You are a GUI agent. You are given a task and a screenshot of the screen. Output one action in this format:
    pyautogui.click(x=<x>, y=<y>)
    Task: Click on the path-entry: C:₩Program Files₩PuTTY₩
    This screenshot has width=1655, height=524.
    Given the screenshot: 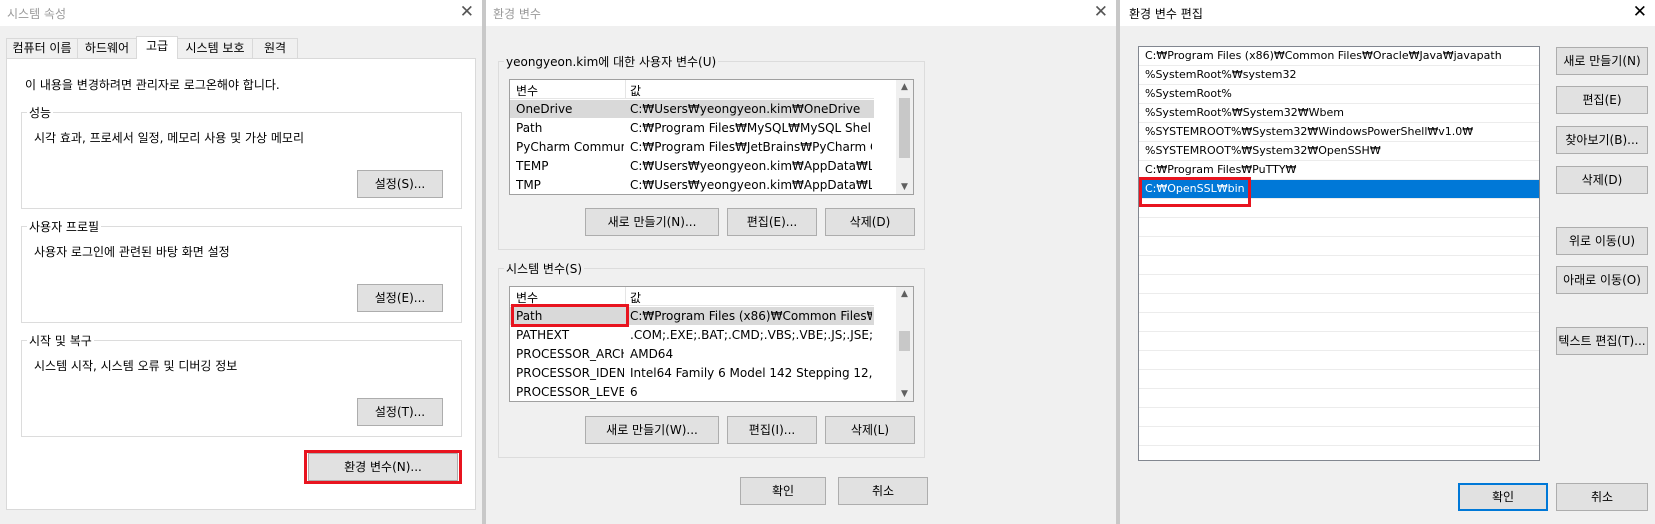 What is the action you would take?
    pyautogui.click(x=1221, y=169)
    